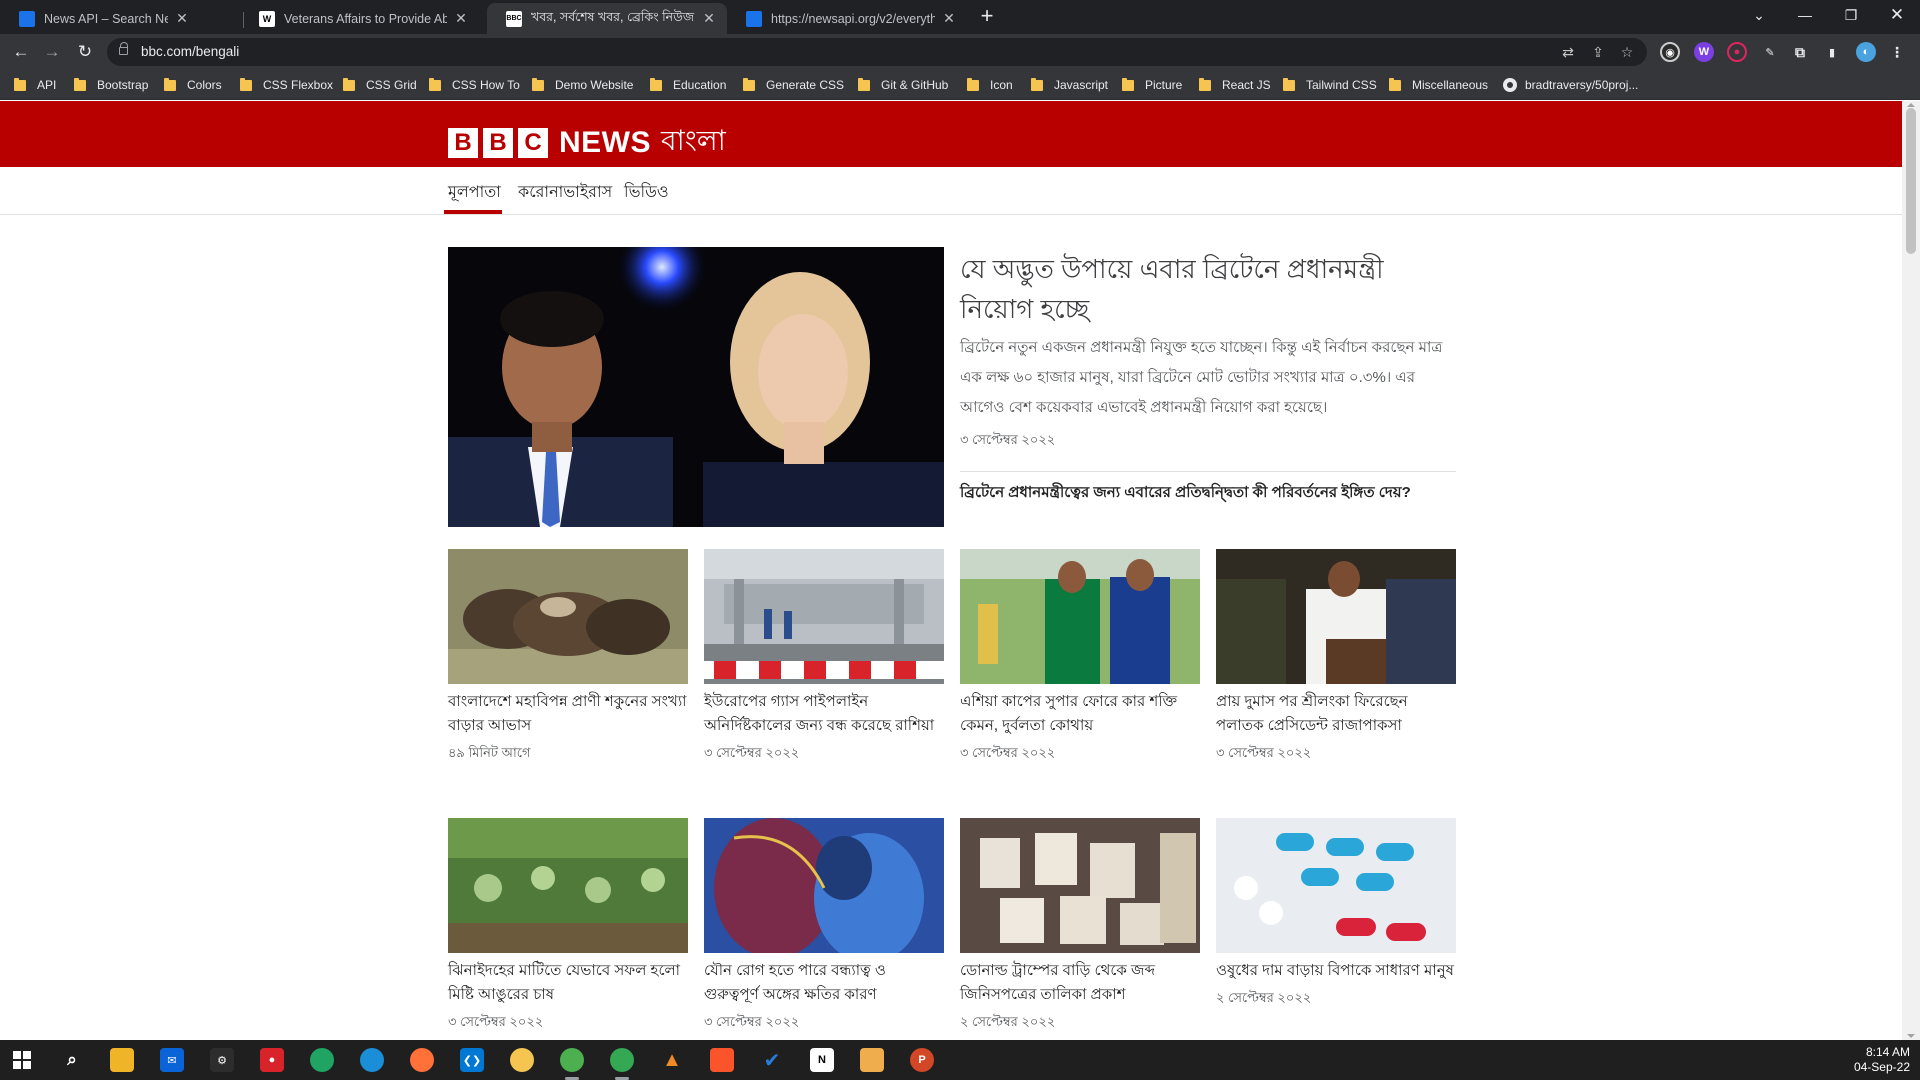  I want to click on firefox-icon, so click(422, 1060).